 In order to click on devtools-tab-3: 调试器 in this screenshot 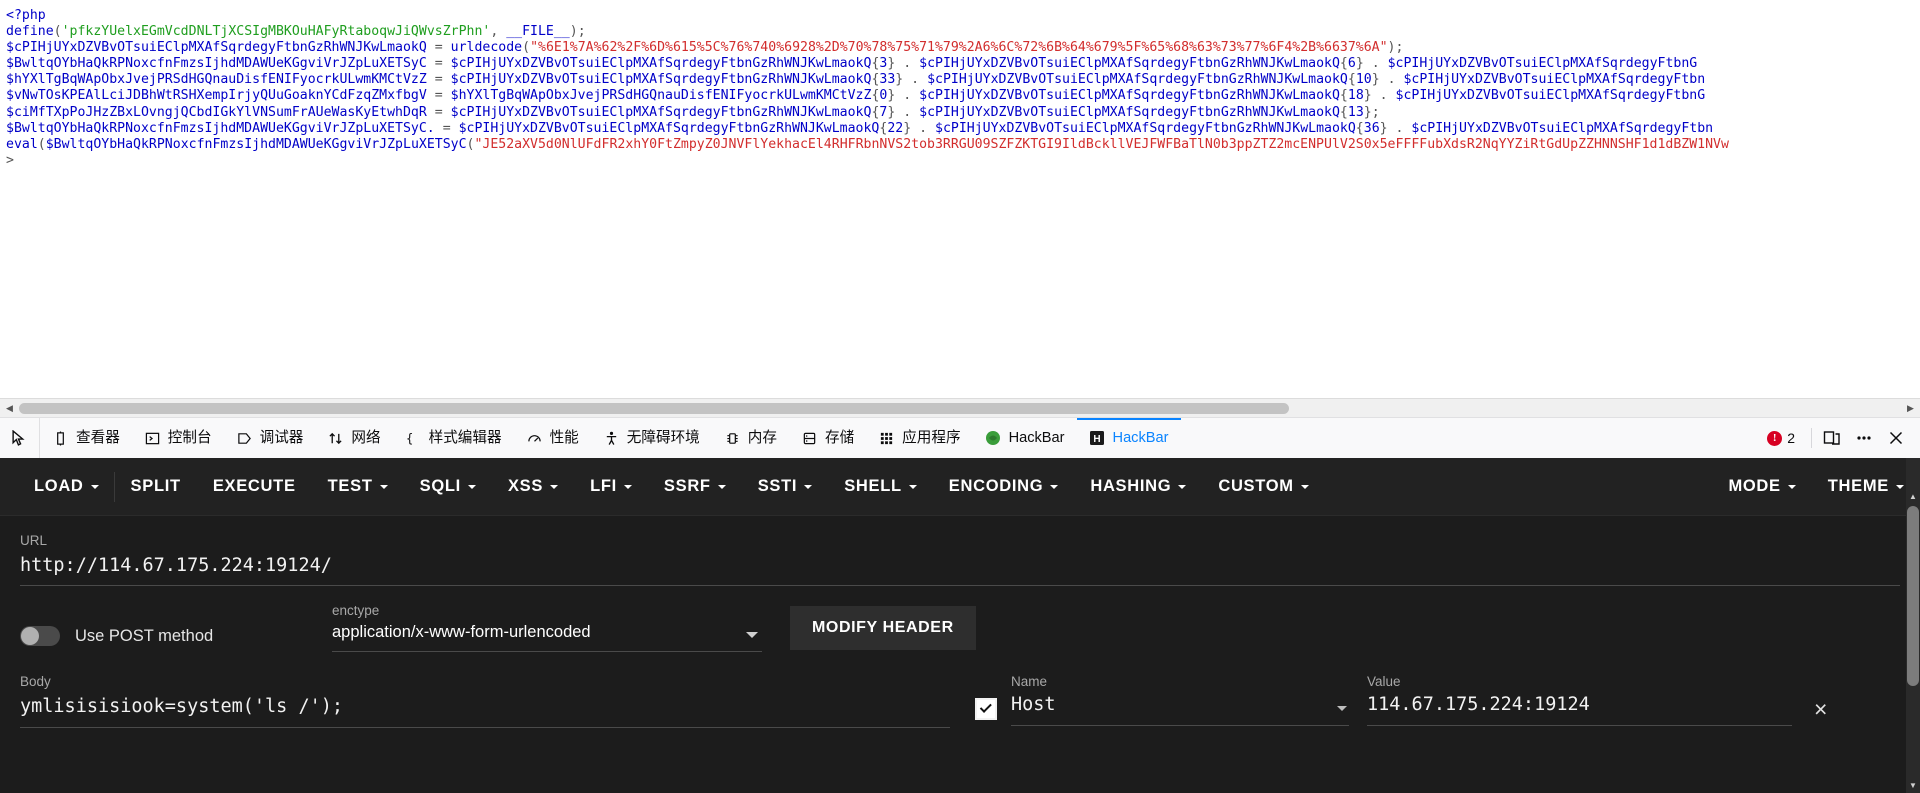, I will do `click(270, 438)`.